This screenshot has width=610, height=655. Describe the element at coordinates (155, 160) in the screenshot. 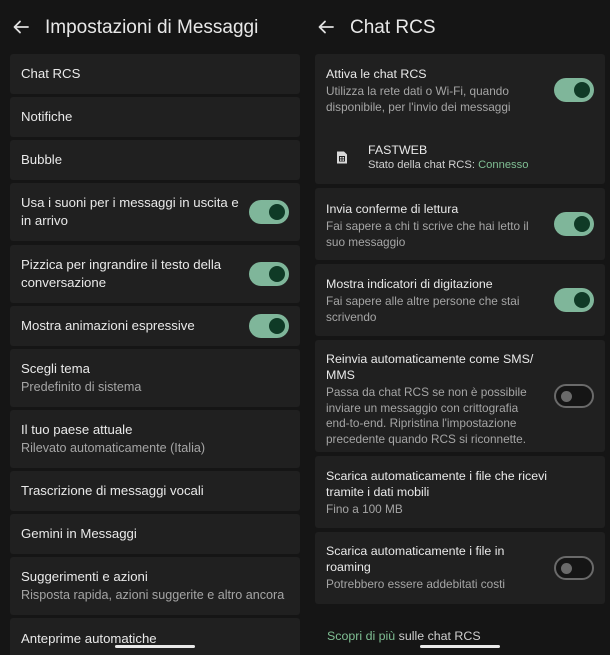

I see `settings-item-bubble: Bubble` at that location.